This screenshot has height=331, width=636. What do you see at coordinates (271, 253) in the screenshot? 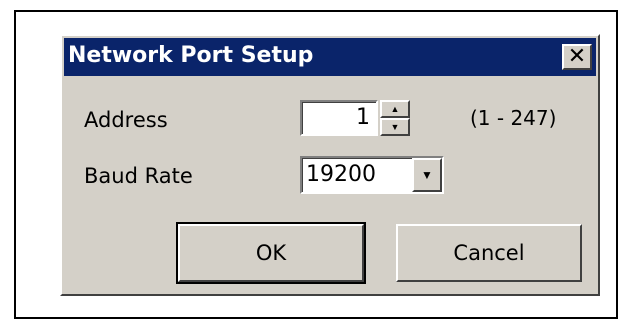
I see `ok-button: OK` at bounding box center [271, 253].